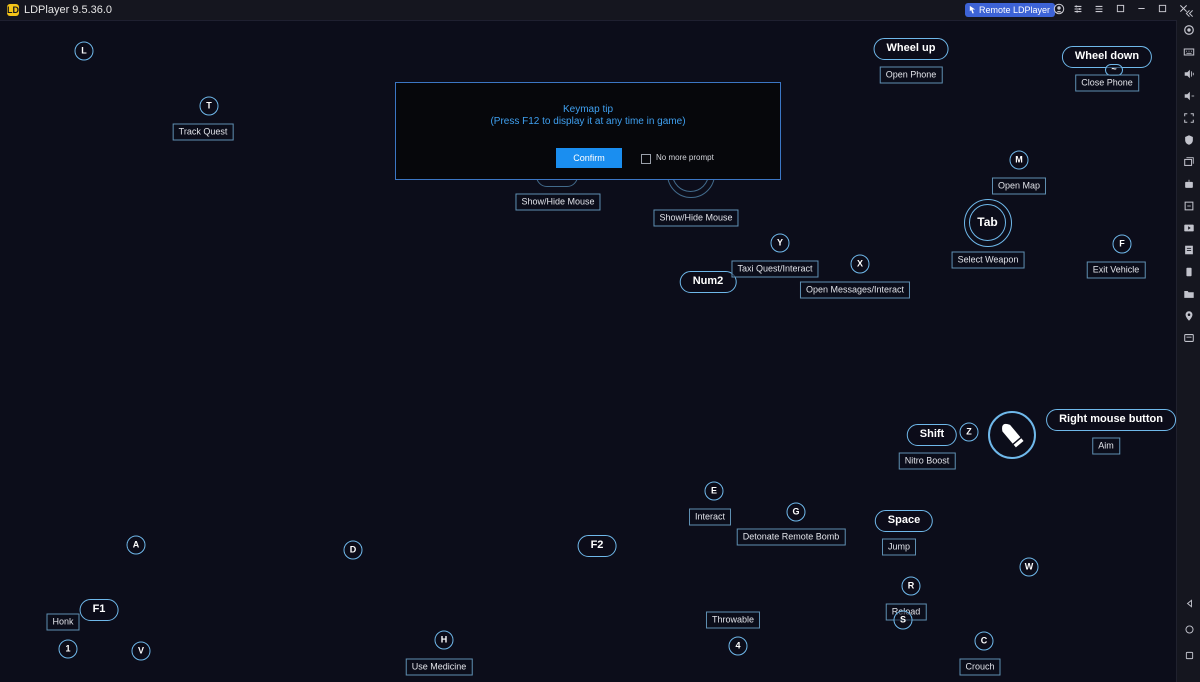 The image size is (1200, 682). I want to click on remote-ldplayer-button: Remote LDPlayer, so click(1010, 10).